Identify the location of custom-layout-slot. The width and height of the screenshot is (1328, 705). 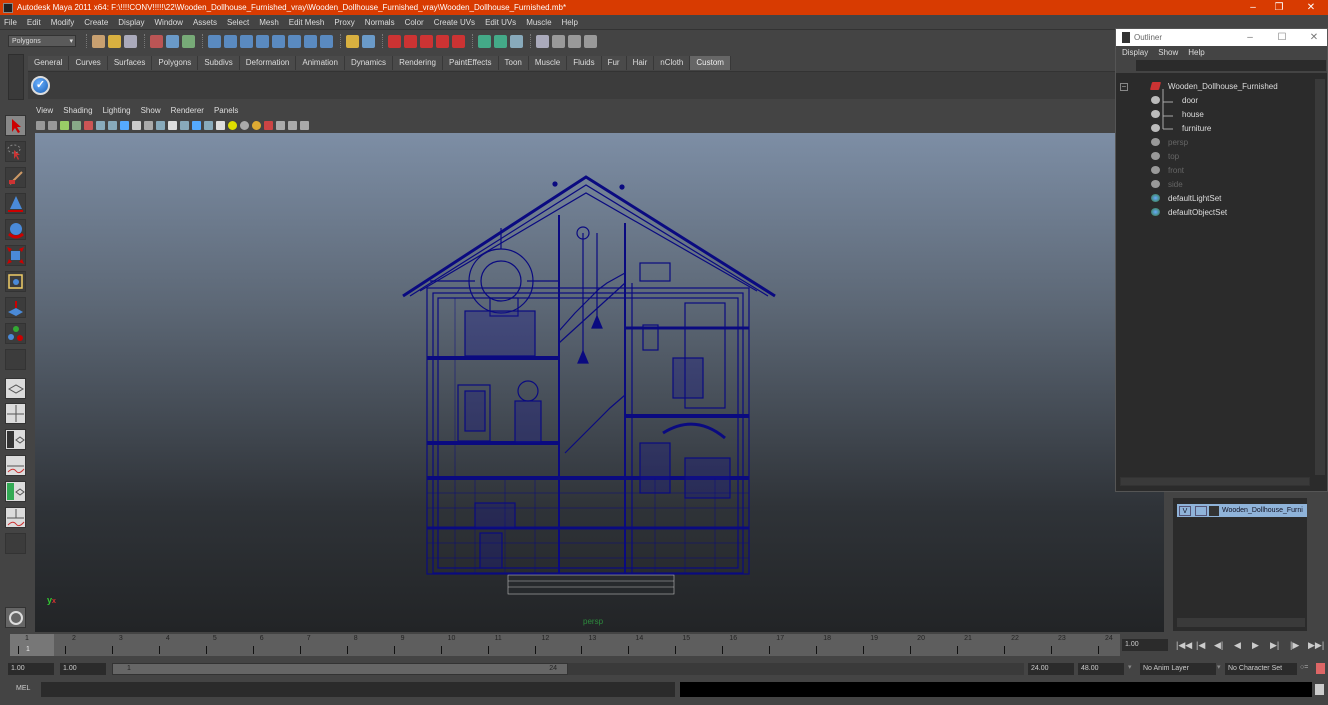
(15, 543).